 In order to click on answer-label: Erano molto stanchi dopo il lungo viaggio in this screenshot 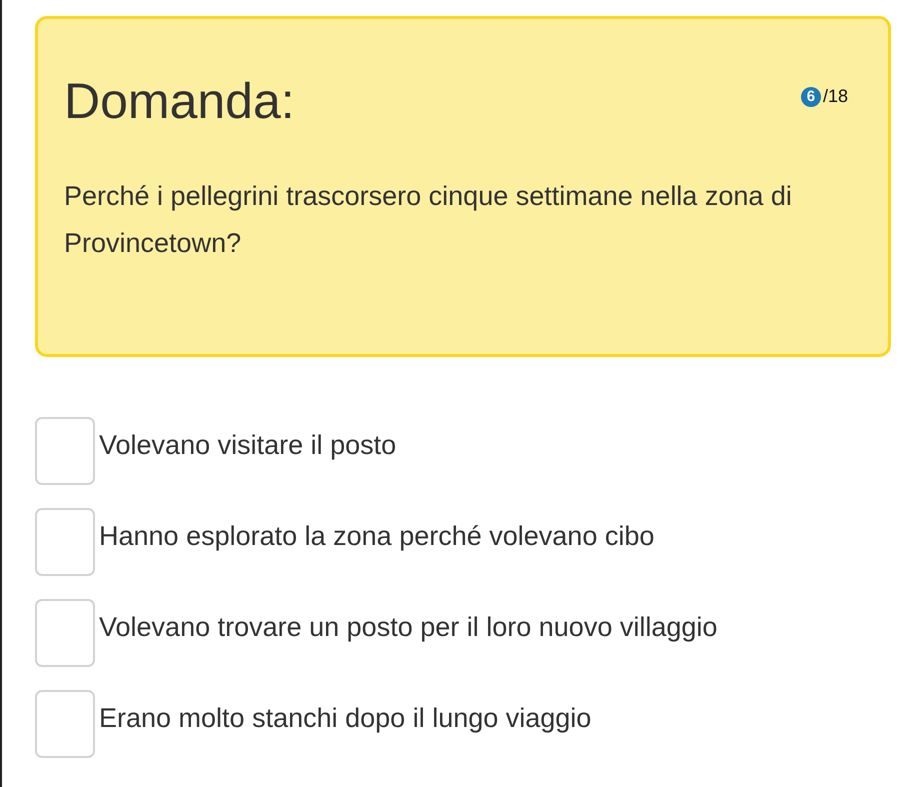, I will do `click(345, 718)`.